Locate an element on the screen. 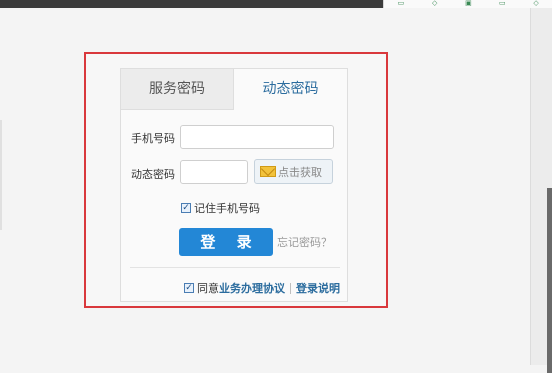 The image size is (552, 373). phone-label: 手机号码 is located at coordinates (153, 138).